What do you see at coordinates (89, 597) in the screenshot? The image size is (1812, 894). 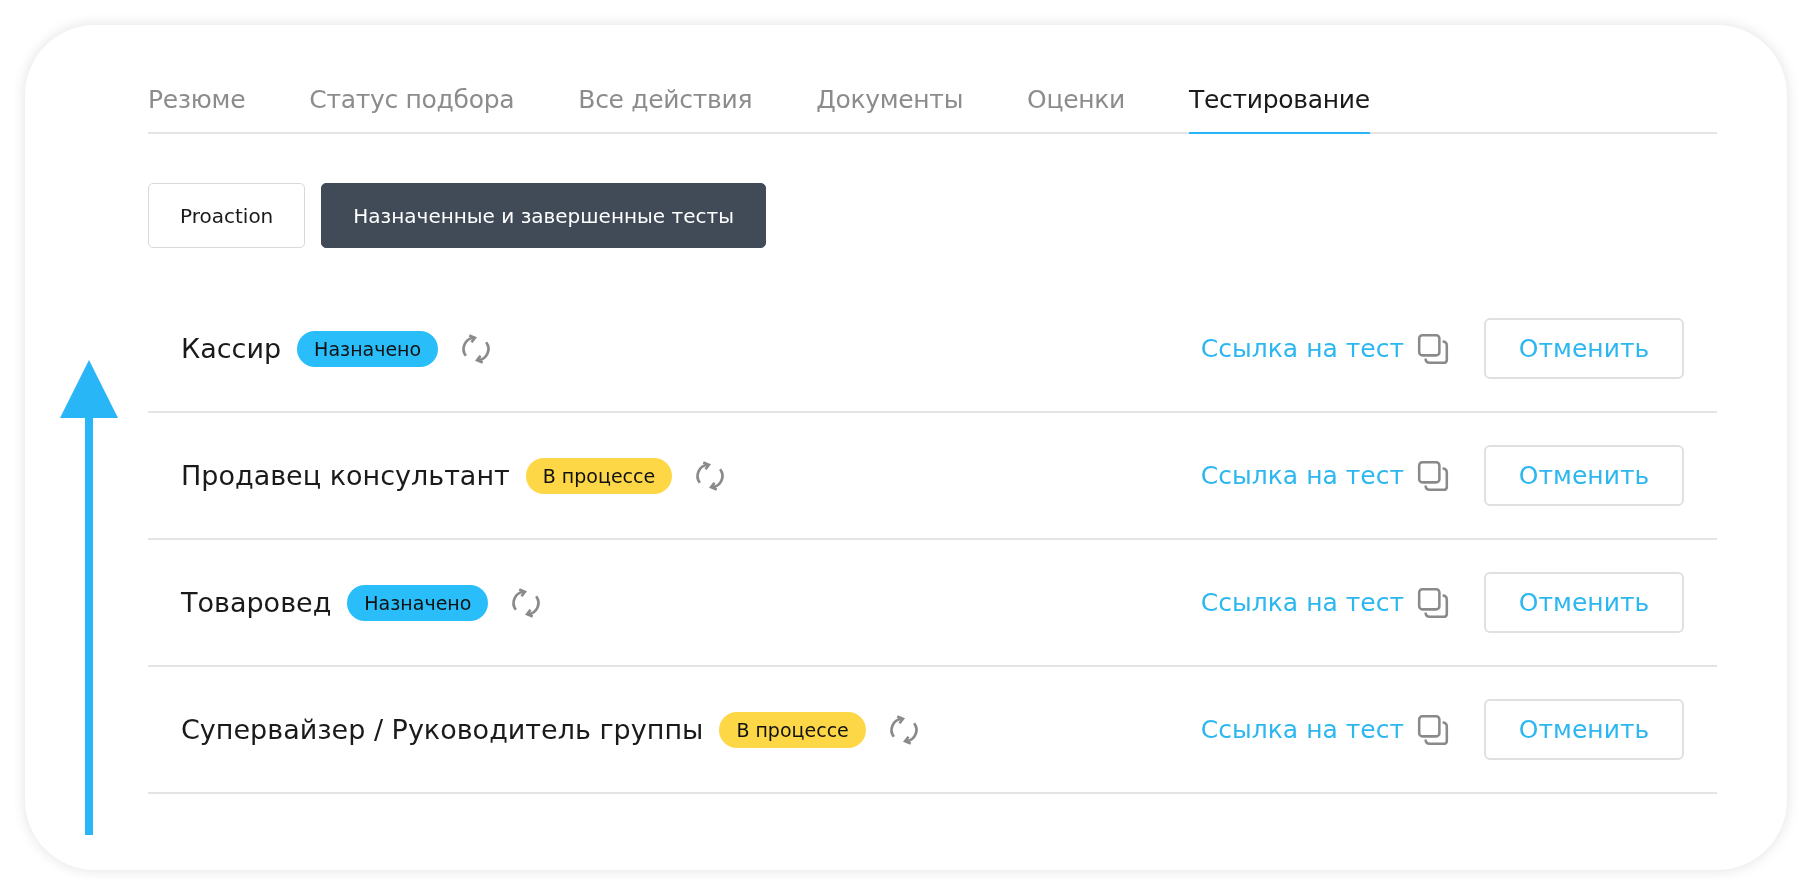 I see `up-arrow-icon` at bounding box center [89, 597].